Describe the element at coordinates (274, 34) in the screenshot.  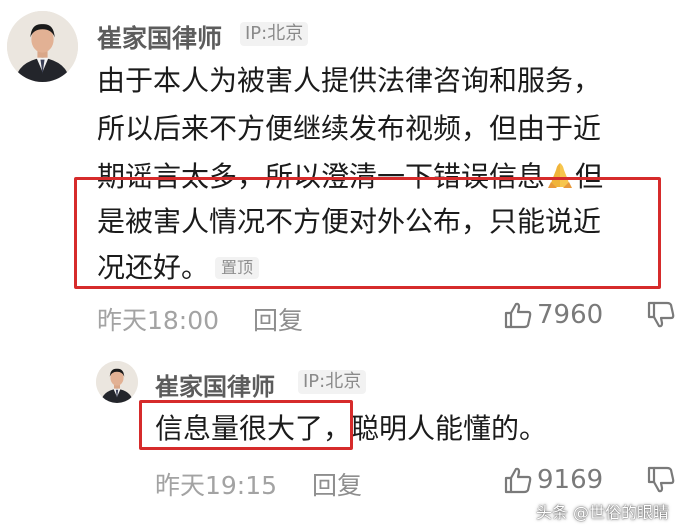
I see `comment-ip-badge: IP:北京` at that location.